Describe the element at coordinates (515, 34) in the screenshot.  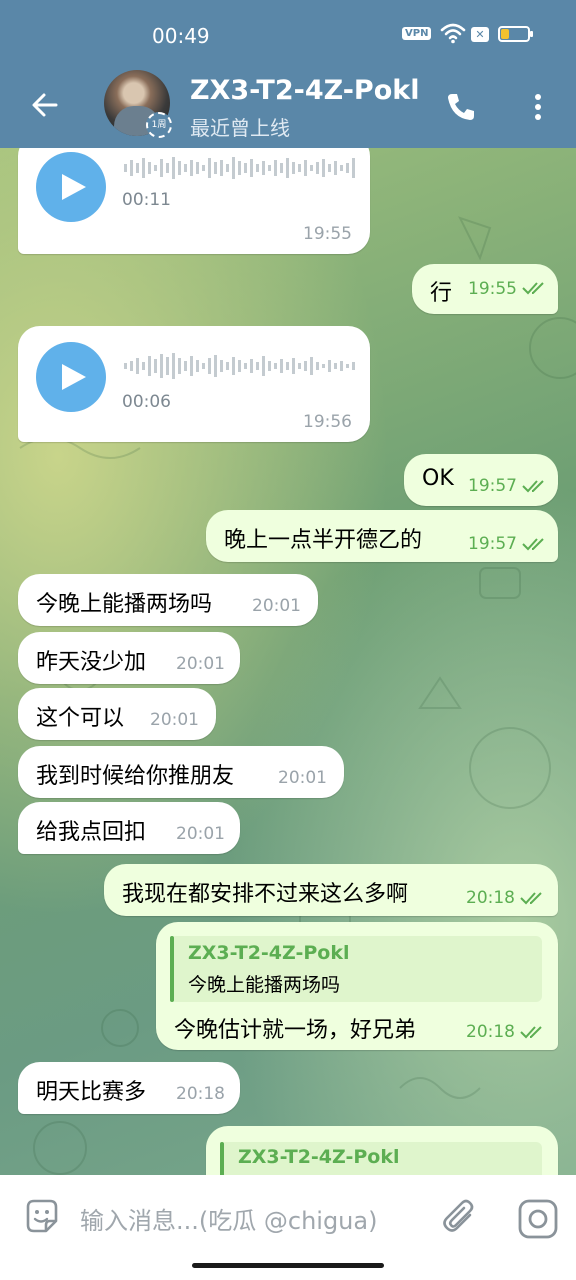
I see `battery-icon` at that location.